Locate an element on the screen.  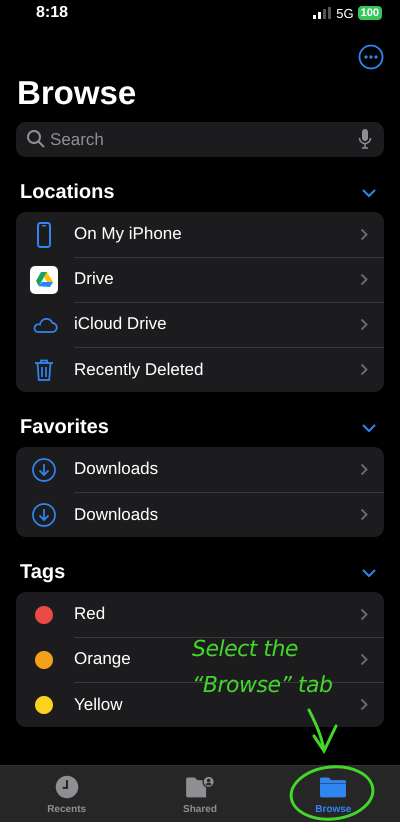
list-item: Drive is located at coordinates (94, 279).